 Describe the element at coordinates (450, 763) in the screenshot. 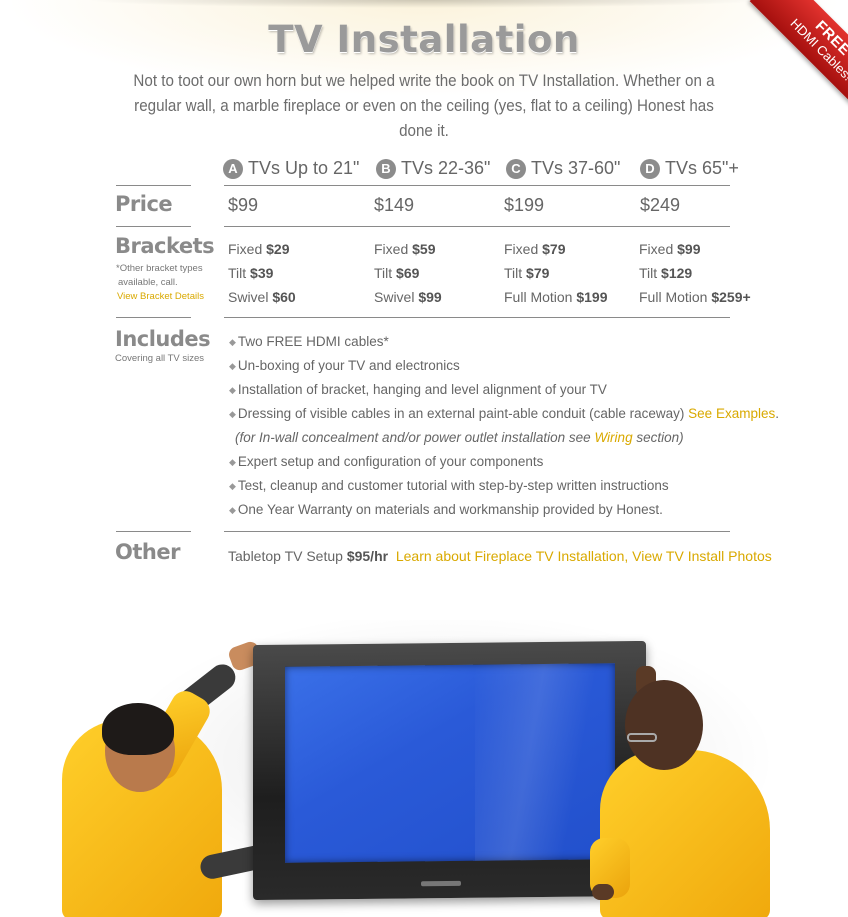

I see `tv-screen` at that location.